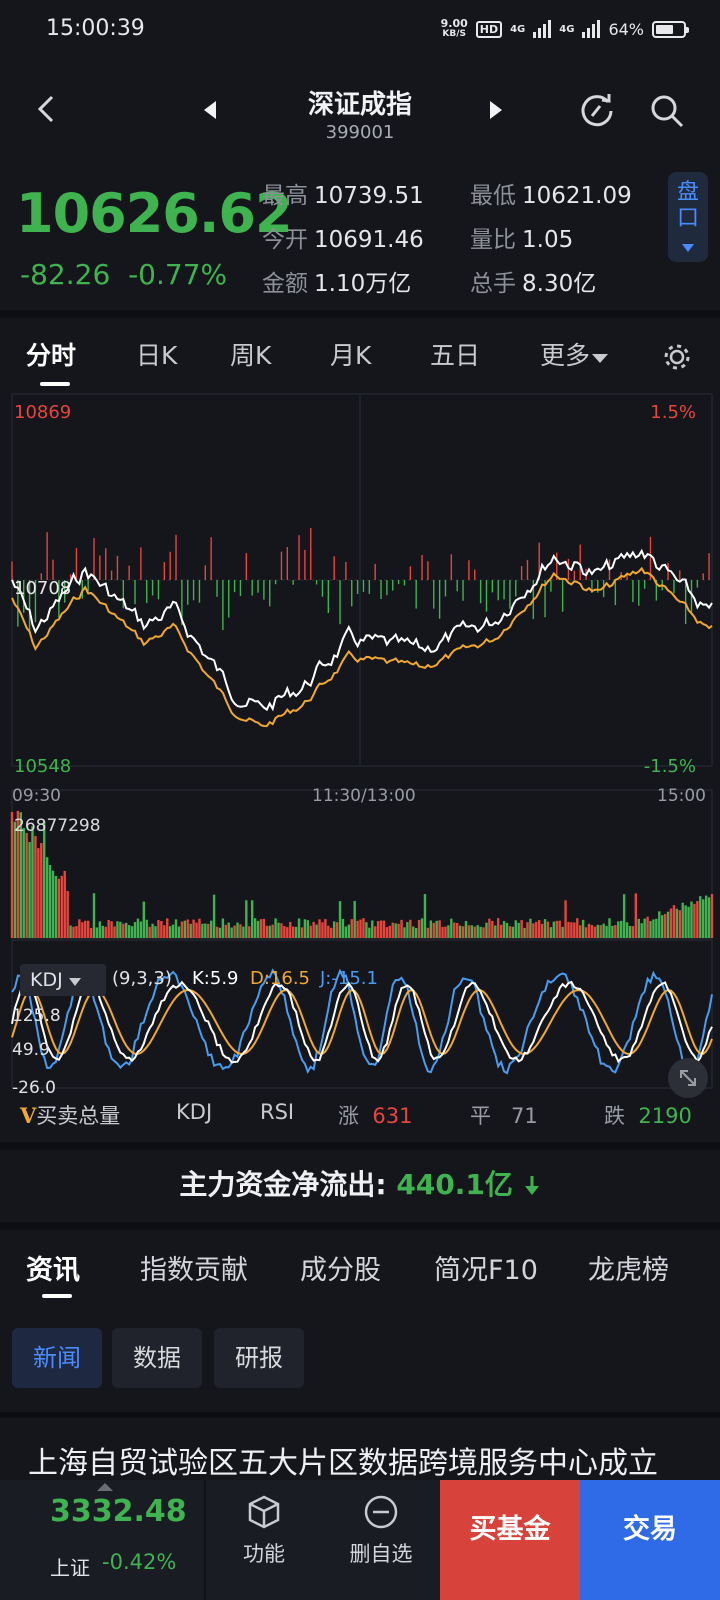  I want to click on y-axis-top-label: 10869, so click(43, 412).